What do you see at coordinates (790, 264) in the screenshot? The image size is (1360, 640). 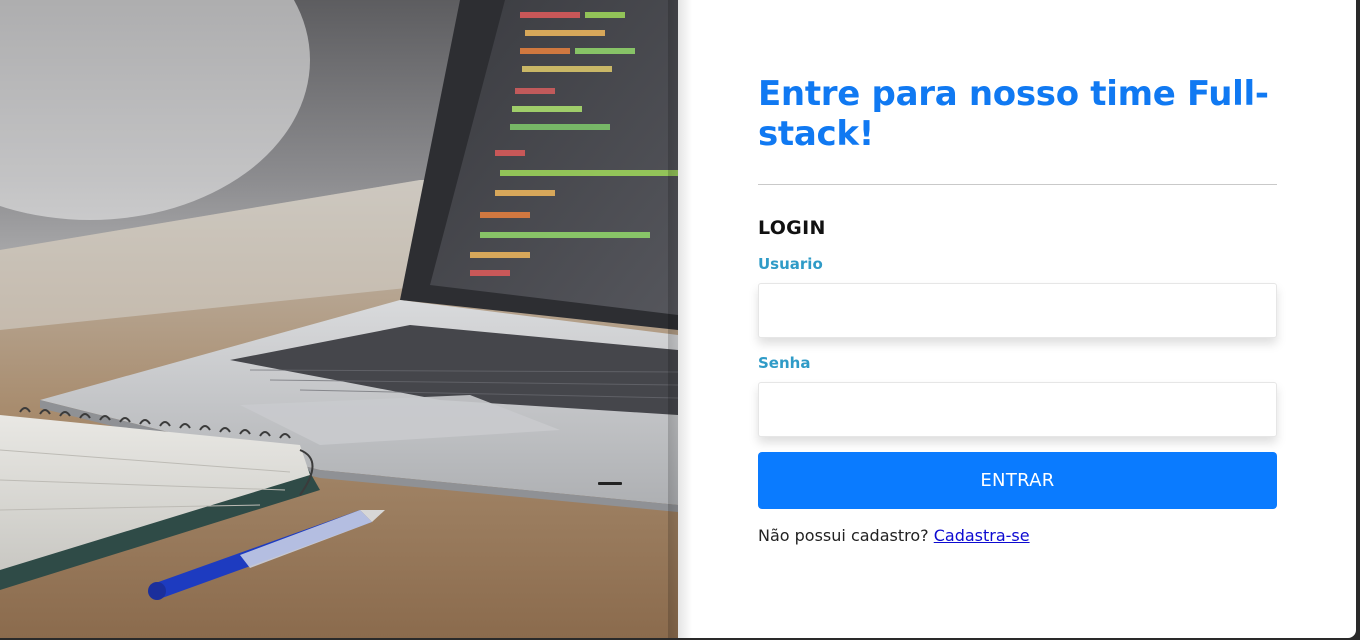 I see `username-label: Usuario` at bounding box center [790, 264].